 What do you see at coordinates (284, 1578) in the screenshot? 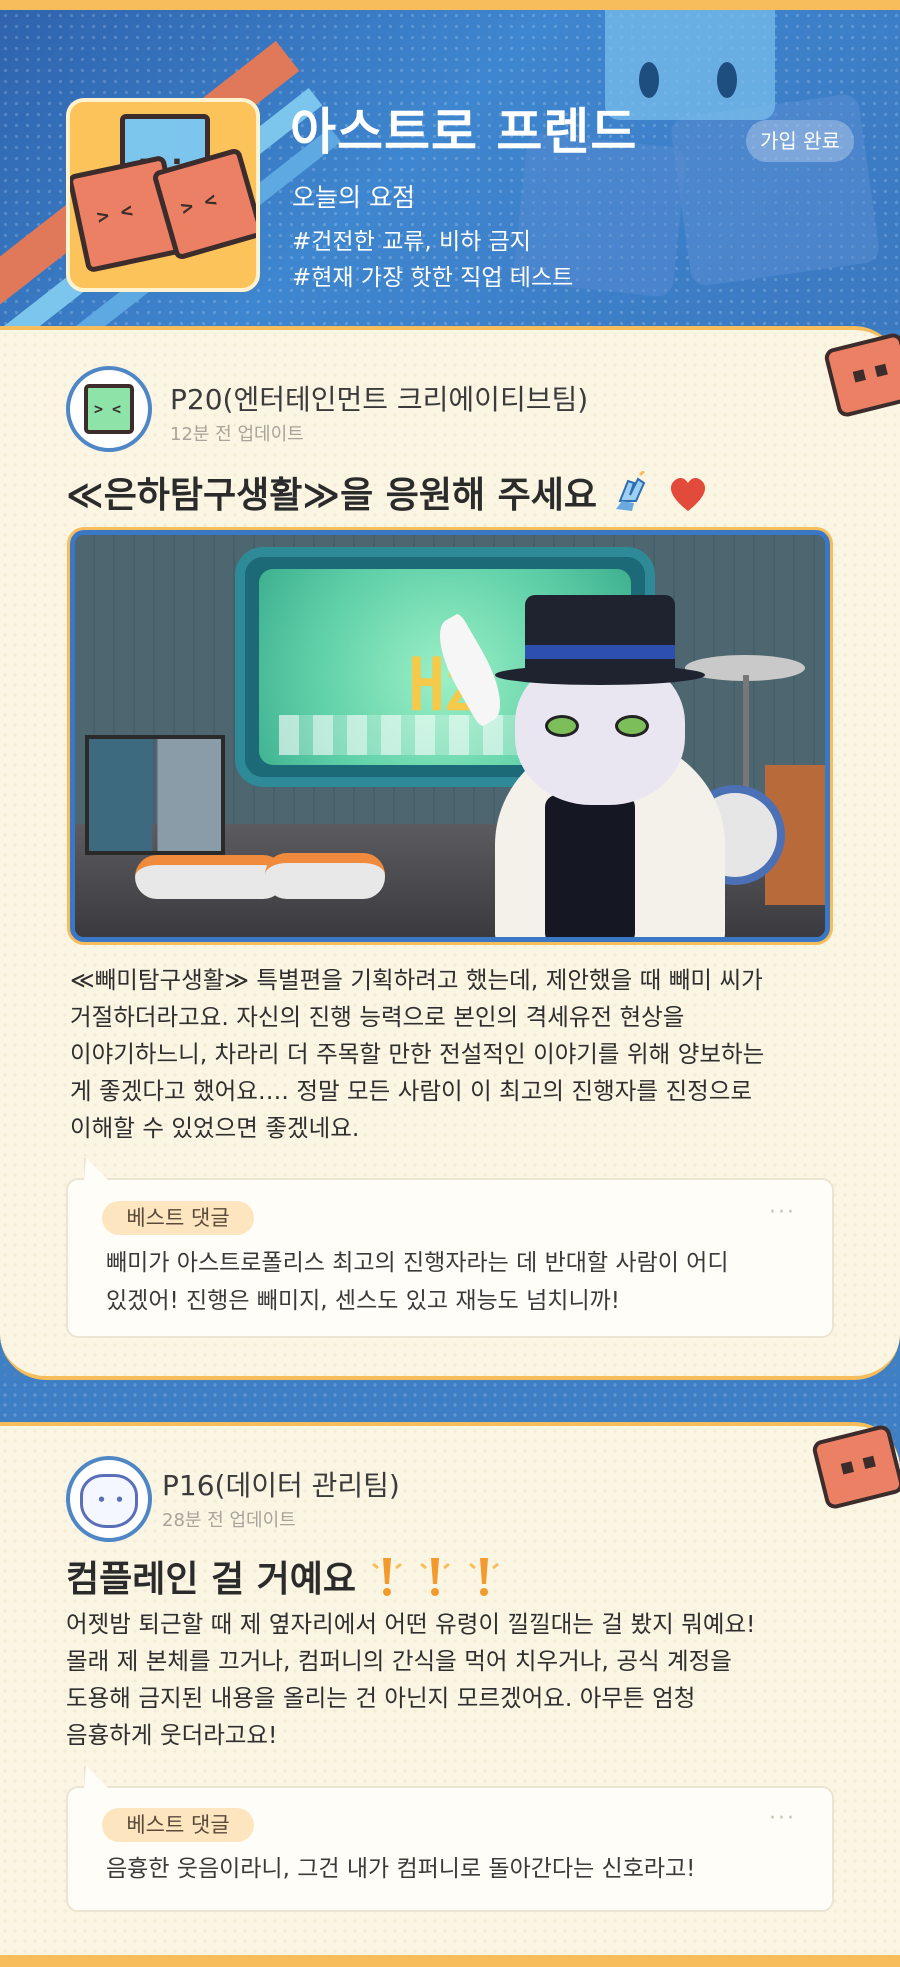
I see `post-title: 컴플레인 걸 거예요` at bounding box center [284, 1578].